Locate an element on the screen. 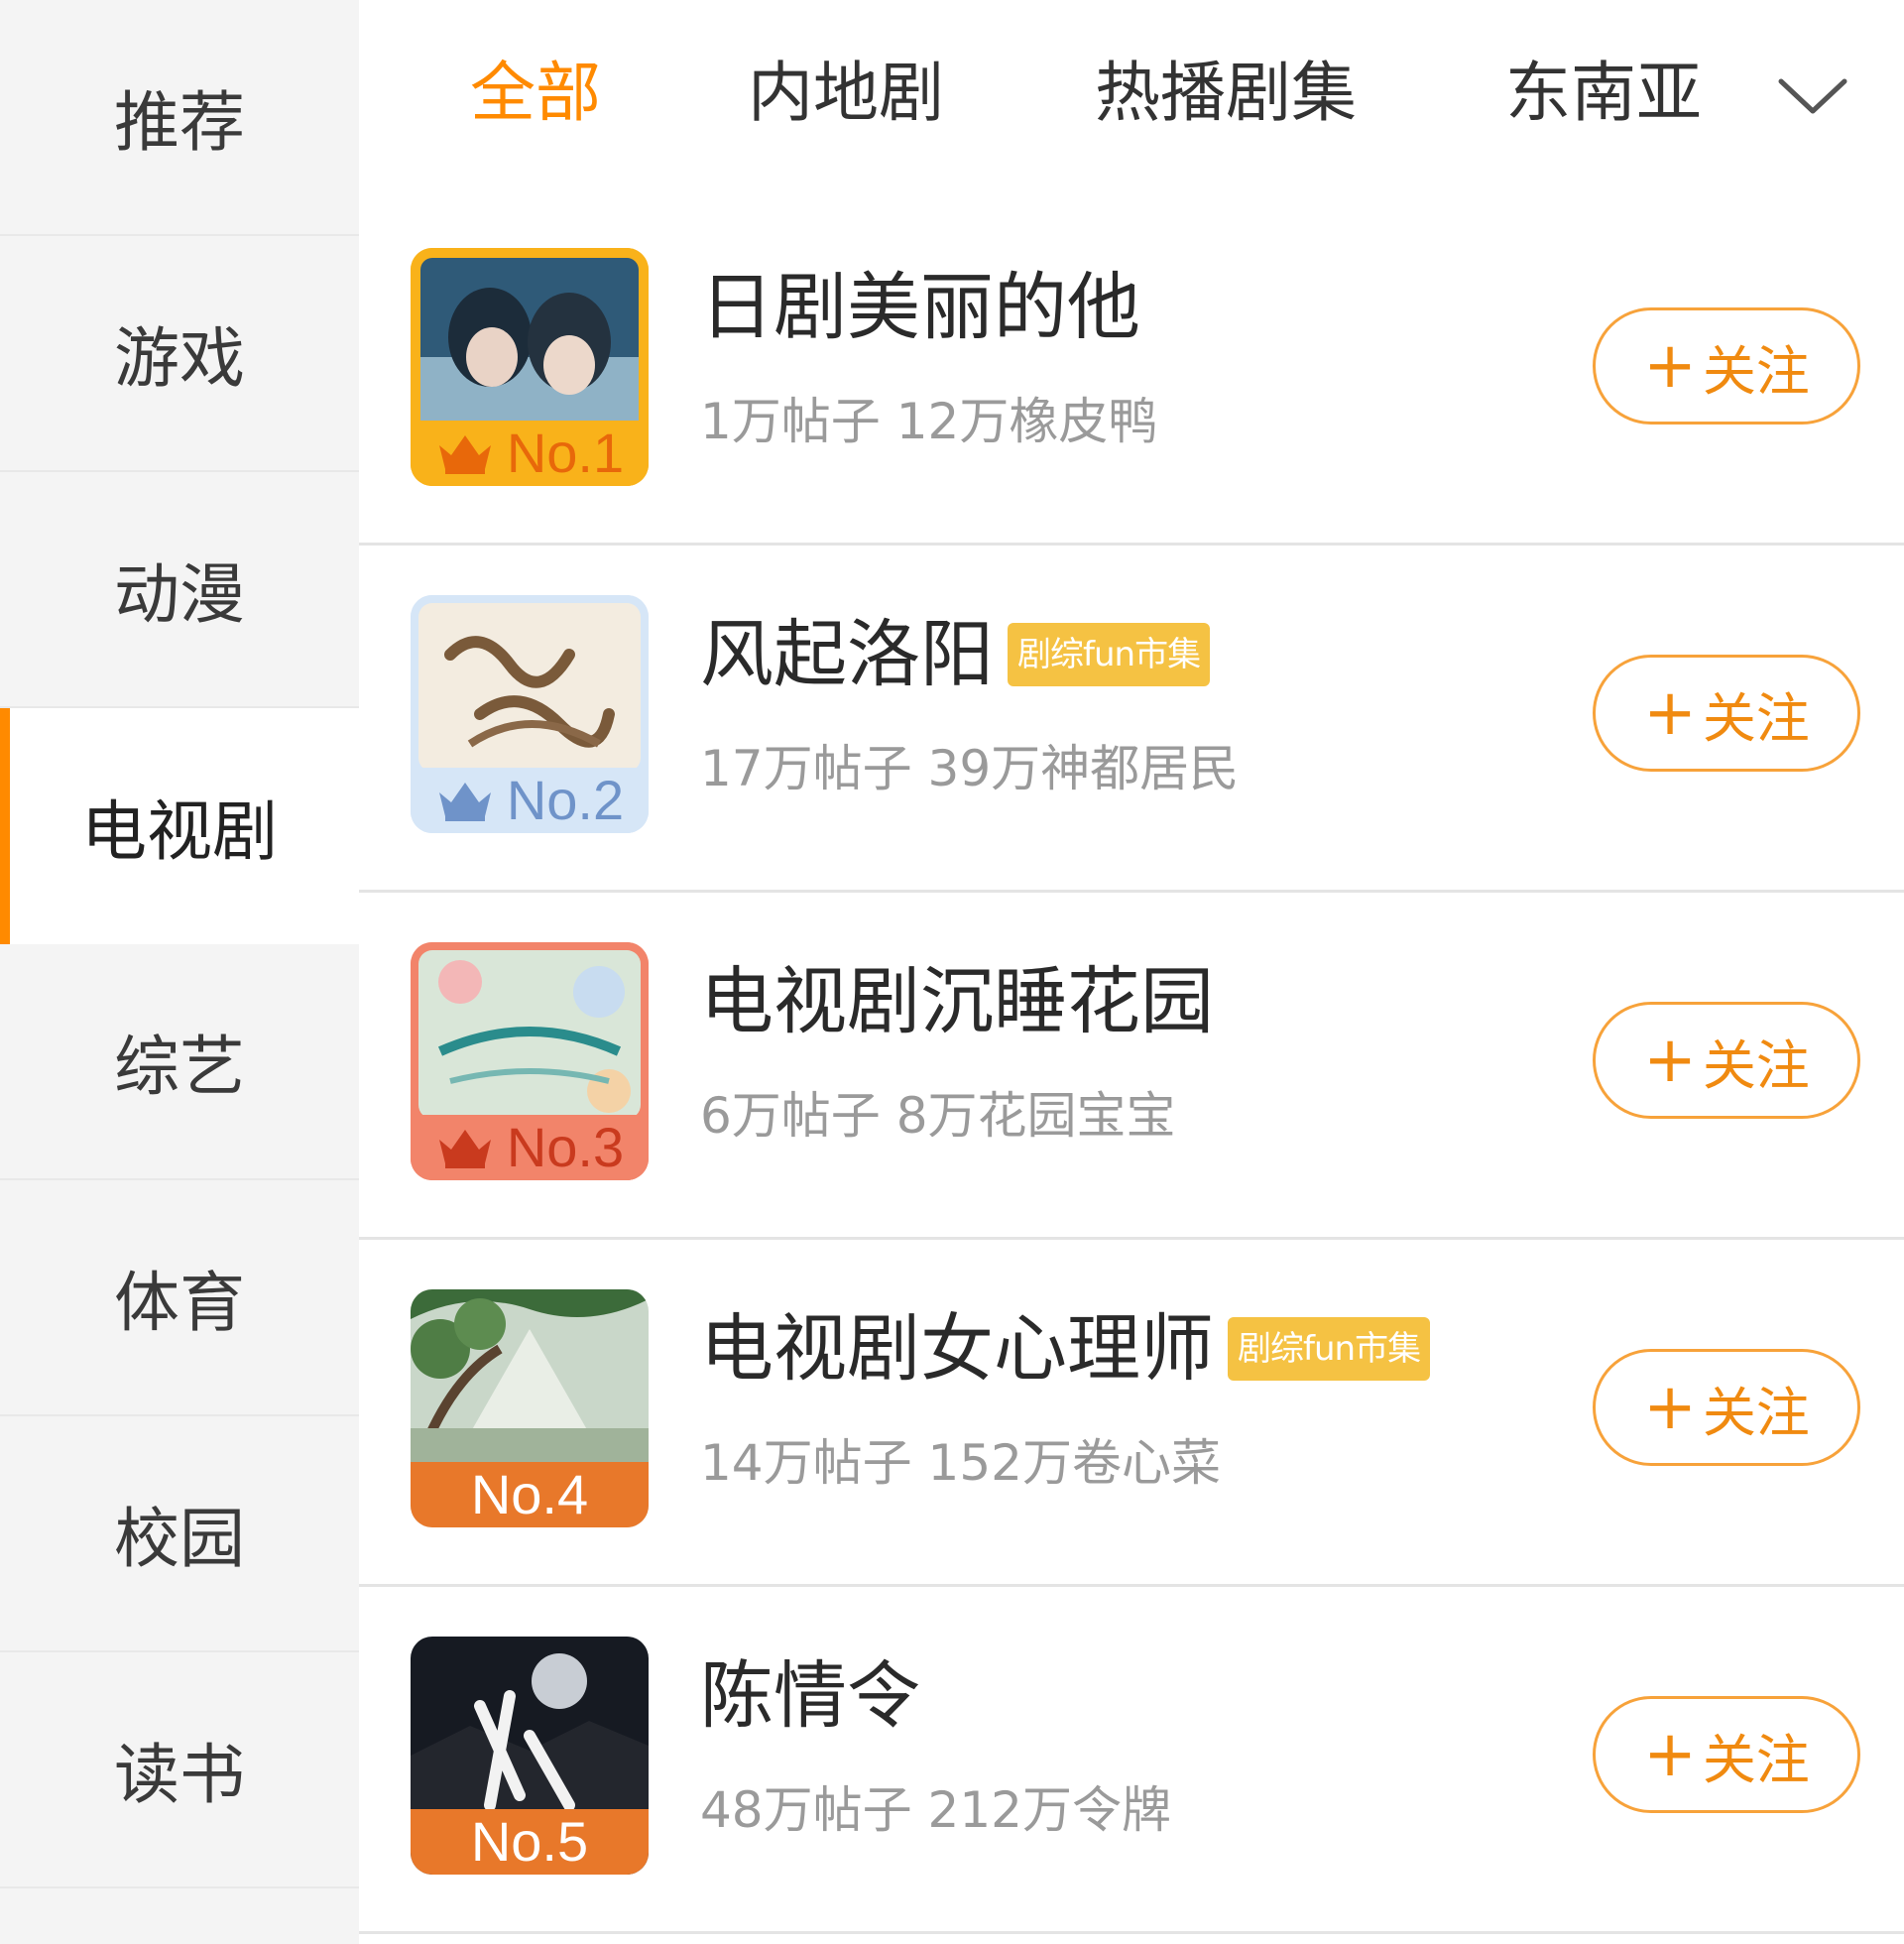  list-item: No.4 电视剧女心理师 剧综fun市集 14万帖子 152万卷心菜 + 关注 is located at coordinates (1131, 1413).